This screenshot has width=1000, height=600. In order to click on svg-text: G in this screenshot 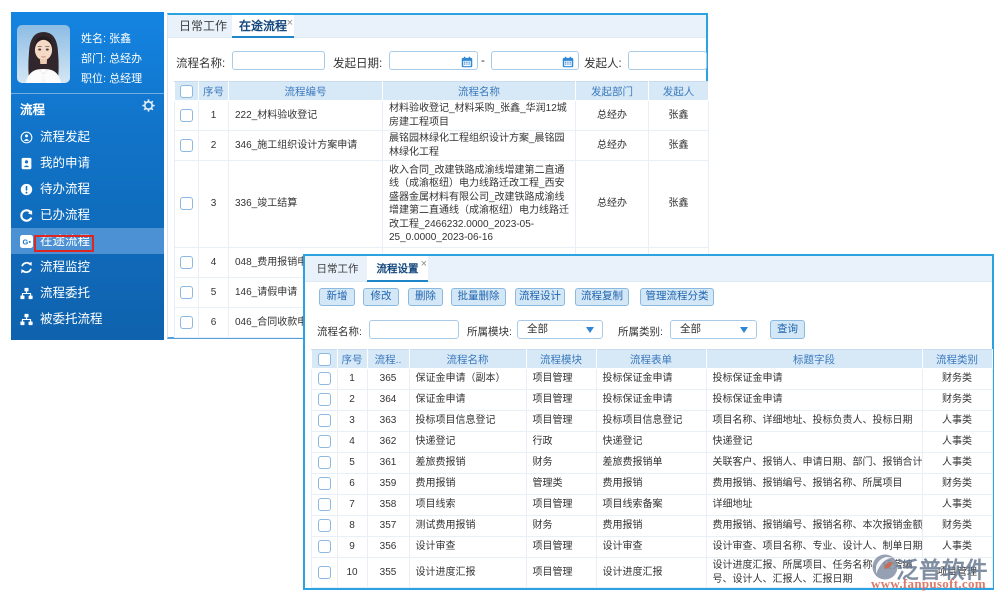, I will do `click(25, 241)`.